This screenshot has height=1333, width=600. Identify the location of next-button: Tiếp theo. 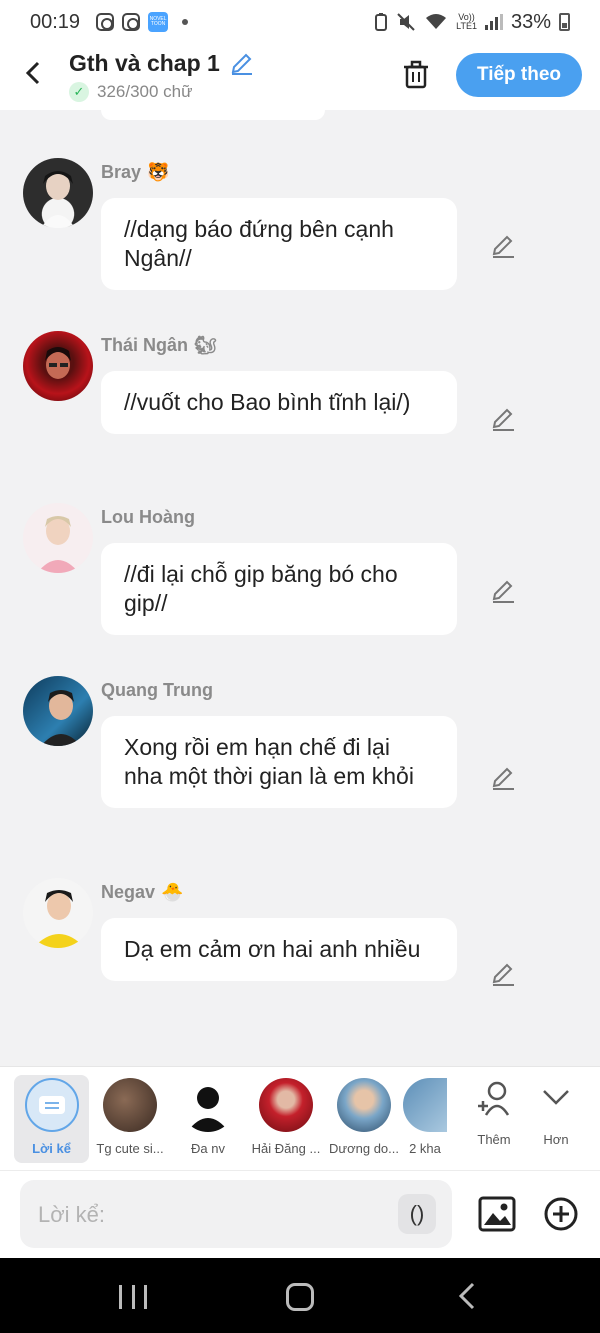
(519, 75).